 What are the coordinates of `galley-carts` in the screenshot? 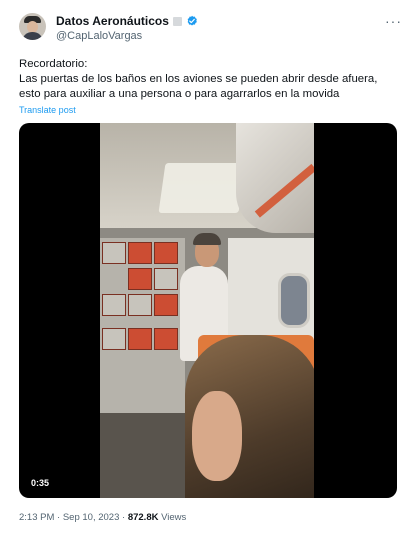 It's located at (142, 325).